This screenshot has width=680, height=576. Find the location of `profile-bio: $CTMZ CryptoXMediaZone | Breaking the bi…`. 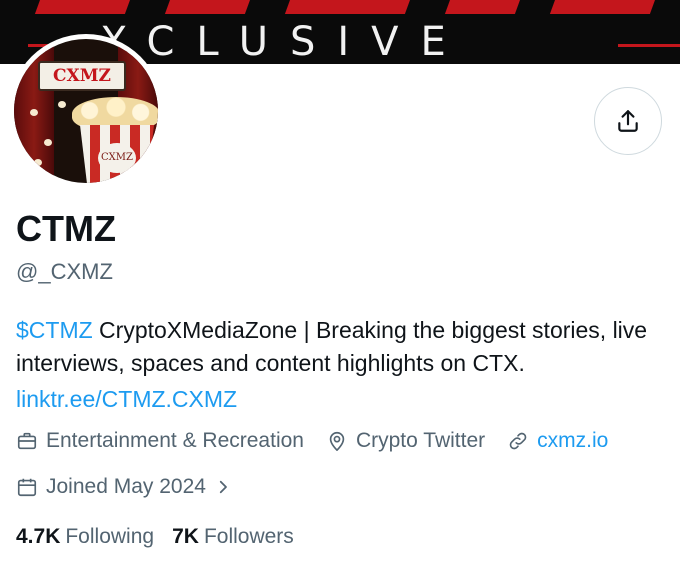

profile-bio: $CTMZ CryptoXMediaZone | Breaking the bi… is located at coordinates (341, 347).